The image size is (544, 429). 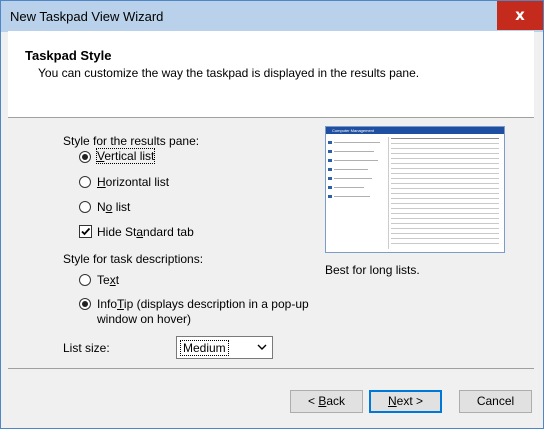 What do you see at coordinates (85, 182) in the screenshot?
I see `radio-horizontal-list` at bounding box center [85, 182].